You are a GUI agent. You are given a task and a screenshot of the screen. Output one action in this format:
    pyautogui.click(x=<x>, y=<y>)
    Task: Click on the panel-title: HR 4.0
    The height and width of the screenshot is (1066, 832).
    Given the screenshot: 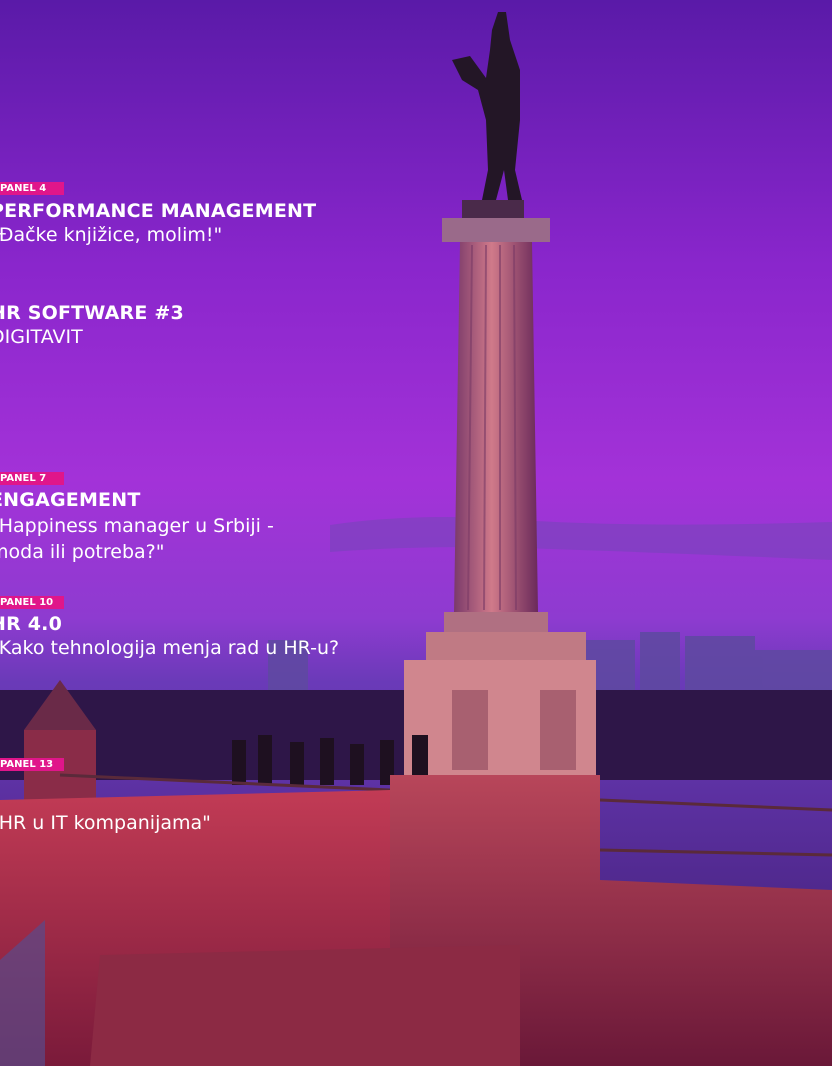 What is the action you would take?
    pyautogui.click(x=31, y=624)
    